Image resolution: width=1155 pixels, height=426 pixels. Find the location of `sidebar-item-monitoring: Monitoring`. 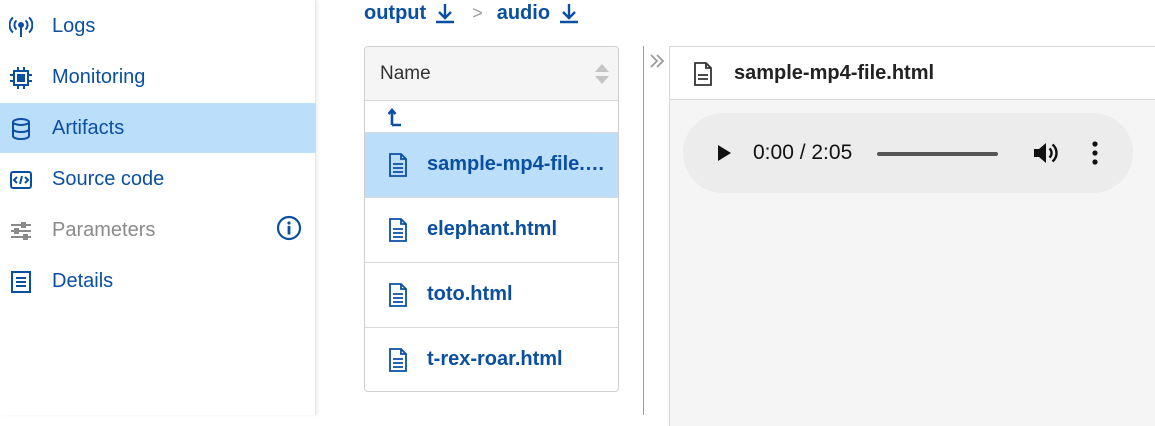

sidebar-item-monitoring: Monitoring is located at coordinates (158, 77).